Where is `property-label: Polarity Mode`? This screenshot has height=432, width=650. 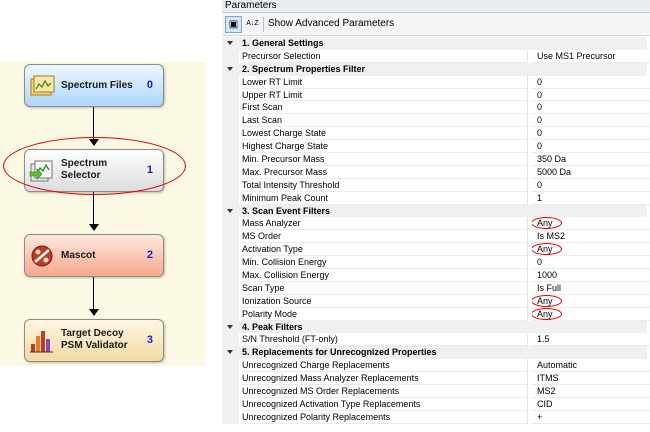
property-label: Polarity Mode is located at coordinates (385, 314).